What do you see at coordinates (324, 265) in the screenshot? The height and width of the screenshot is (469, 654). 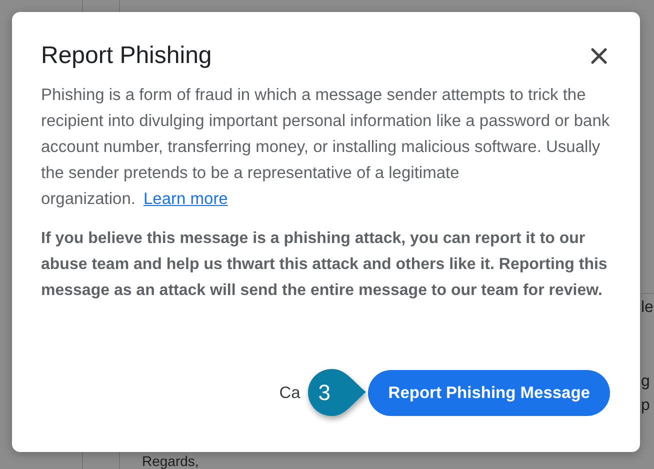 I see `notice-text: If you believe this message is a phishing attack, you can report it to our abuse team and help us thwart this attack and others like it. Reporting this message as an attack will send the entire message to our team for review.` at bounding box center [324, 265].